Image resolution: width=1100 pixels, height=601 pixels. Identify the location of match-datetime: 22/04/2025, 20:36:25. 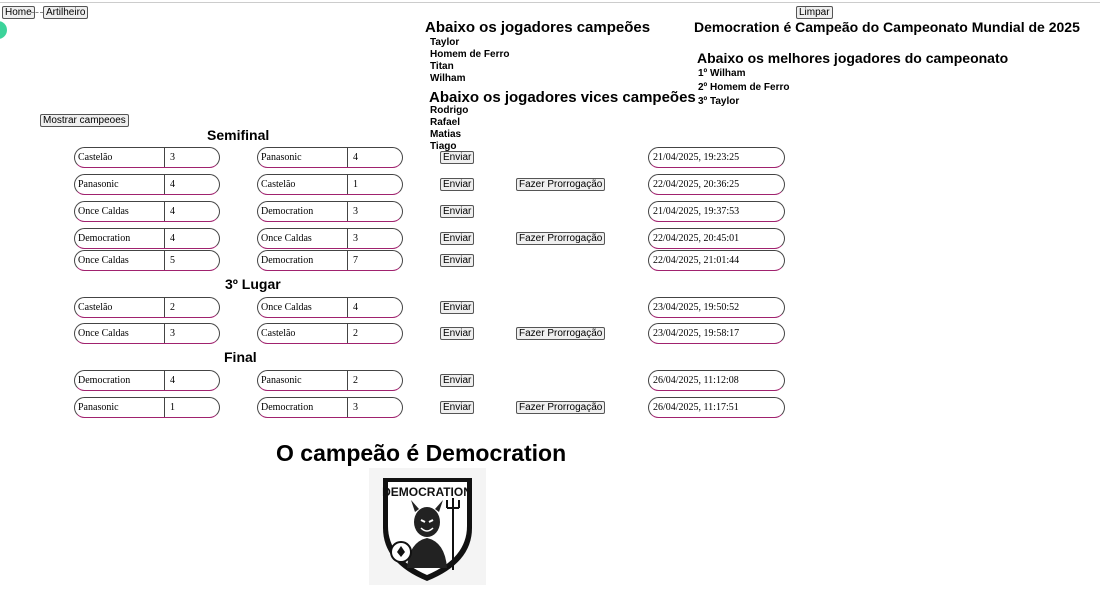
(716, 184).